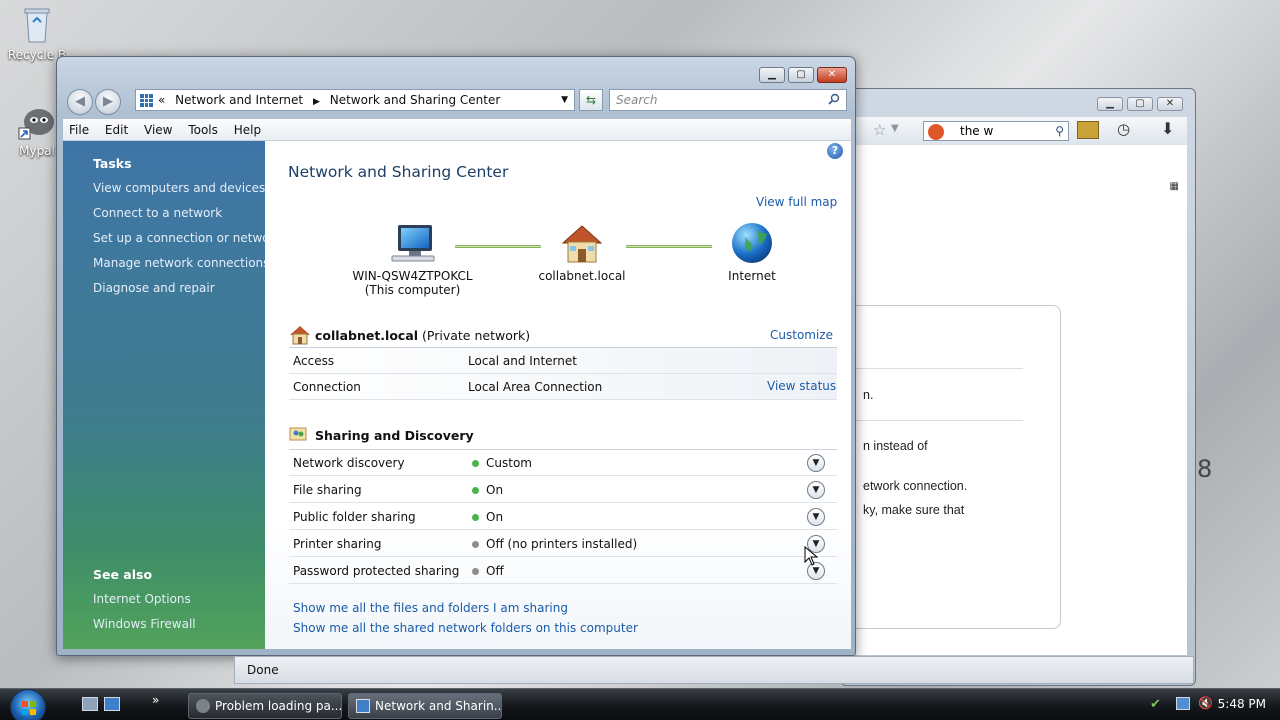  I want to click on show-desktop-icon, so click(90, 704).